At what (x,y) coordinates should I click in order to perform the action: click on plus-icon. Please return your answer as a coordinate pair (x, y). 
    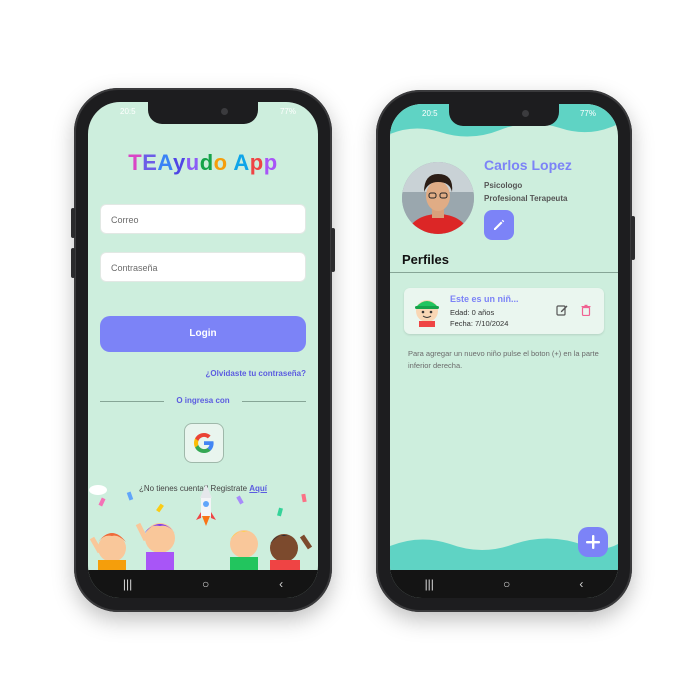
    Looking at the image, I should click on (593, 542).